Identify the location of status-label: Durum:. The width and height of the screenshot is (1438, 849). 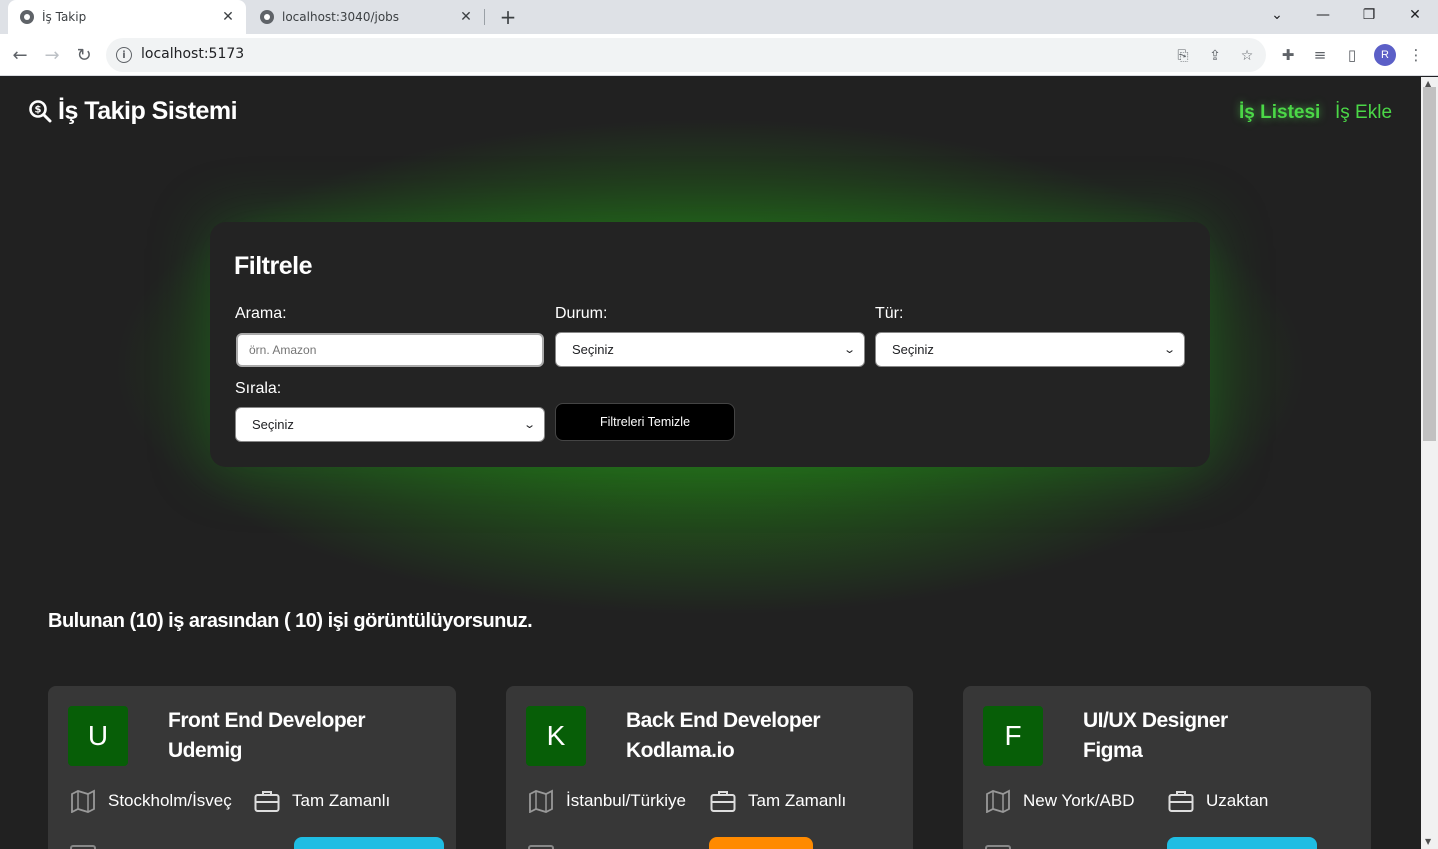
(581, 313).